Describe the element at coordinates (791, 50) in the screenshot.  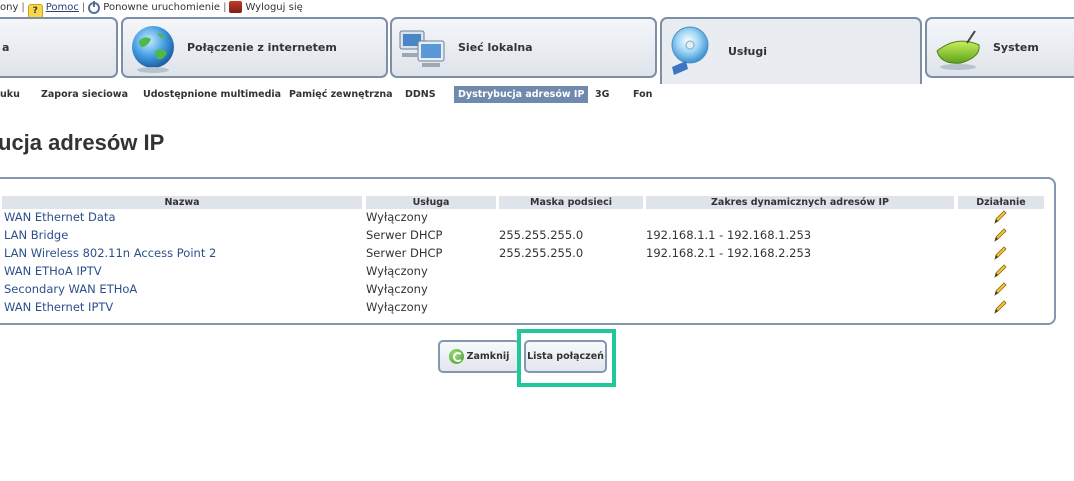
I see `tab-services: Usługi` at that location.